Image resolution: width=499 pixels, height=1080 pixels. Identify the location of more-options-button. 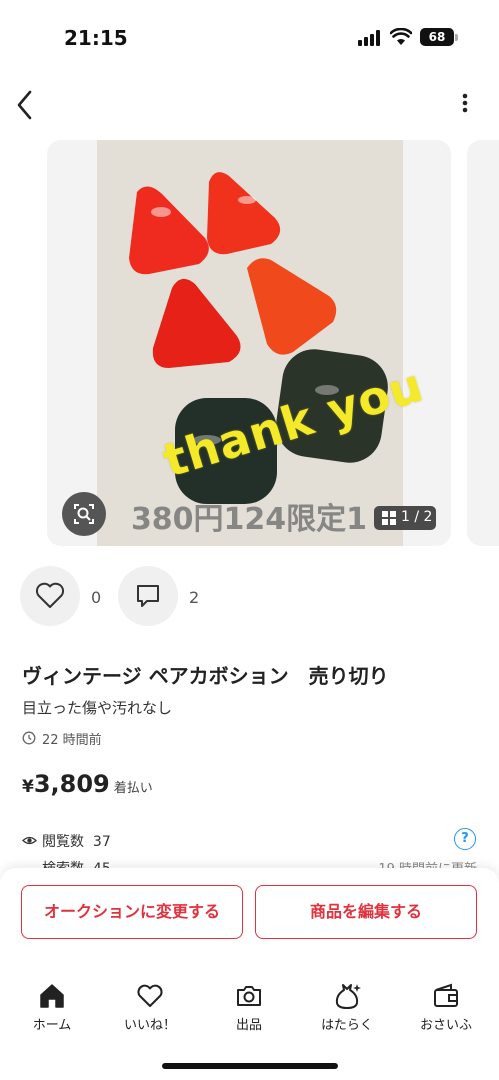
(465, 105).